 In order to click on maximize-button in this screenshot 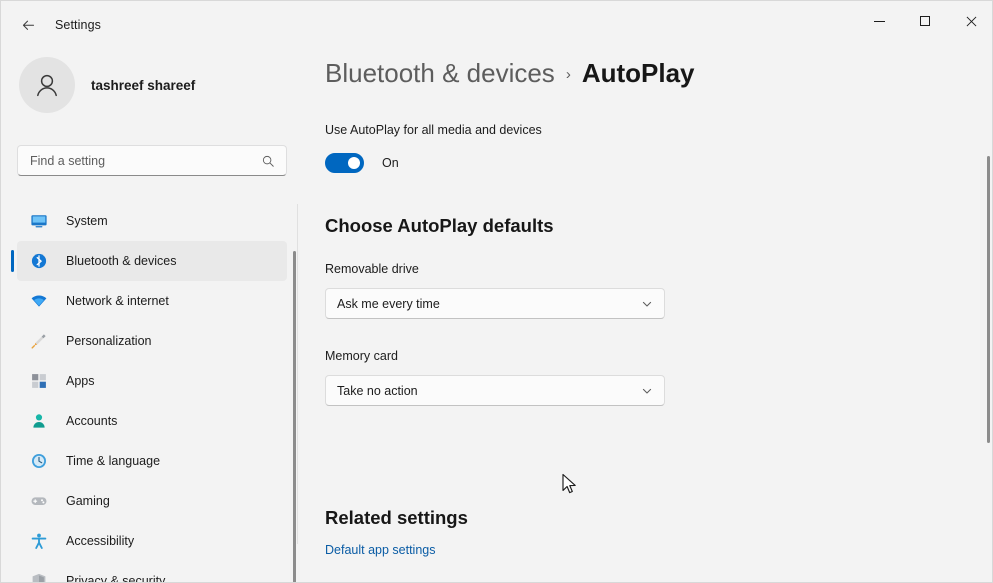, I will do `click(925, 21)`.